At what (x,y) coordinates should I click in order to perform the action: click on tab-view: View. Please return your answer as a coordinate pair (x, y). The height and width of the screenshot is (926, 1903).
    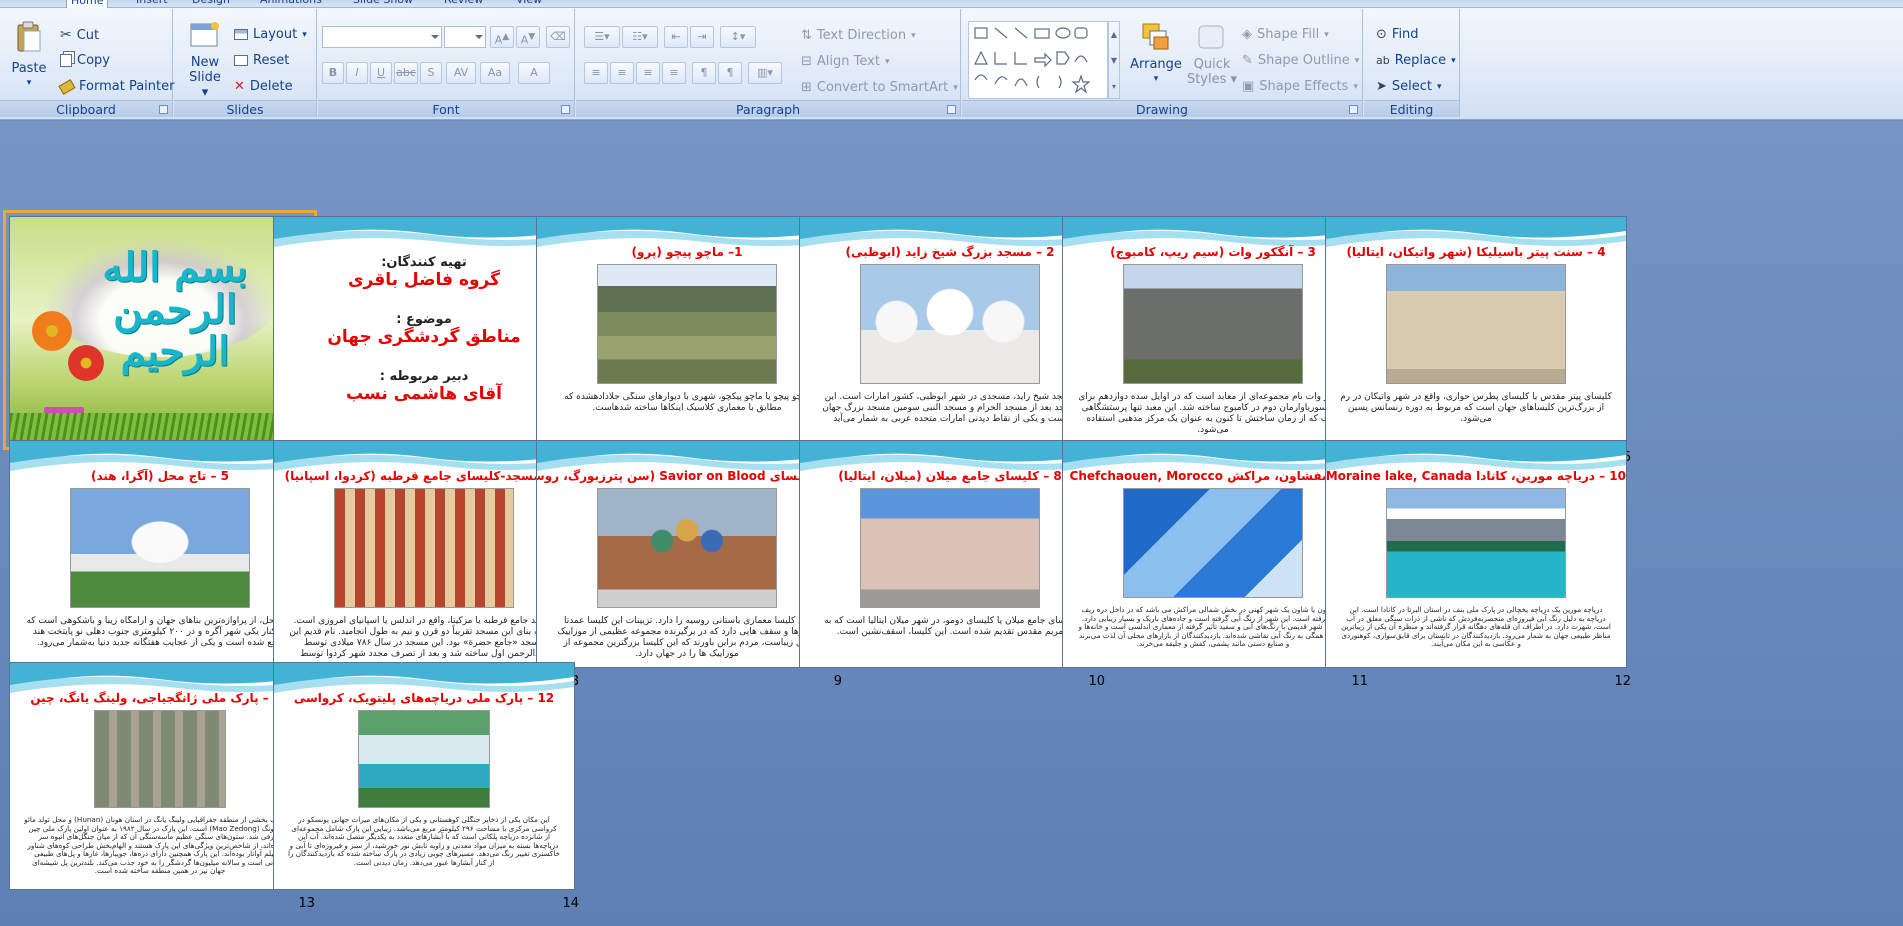
    Looking at the image, I should click on (529, 4).